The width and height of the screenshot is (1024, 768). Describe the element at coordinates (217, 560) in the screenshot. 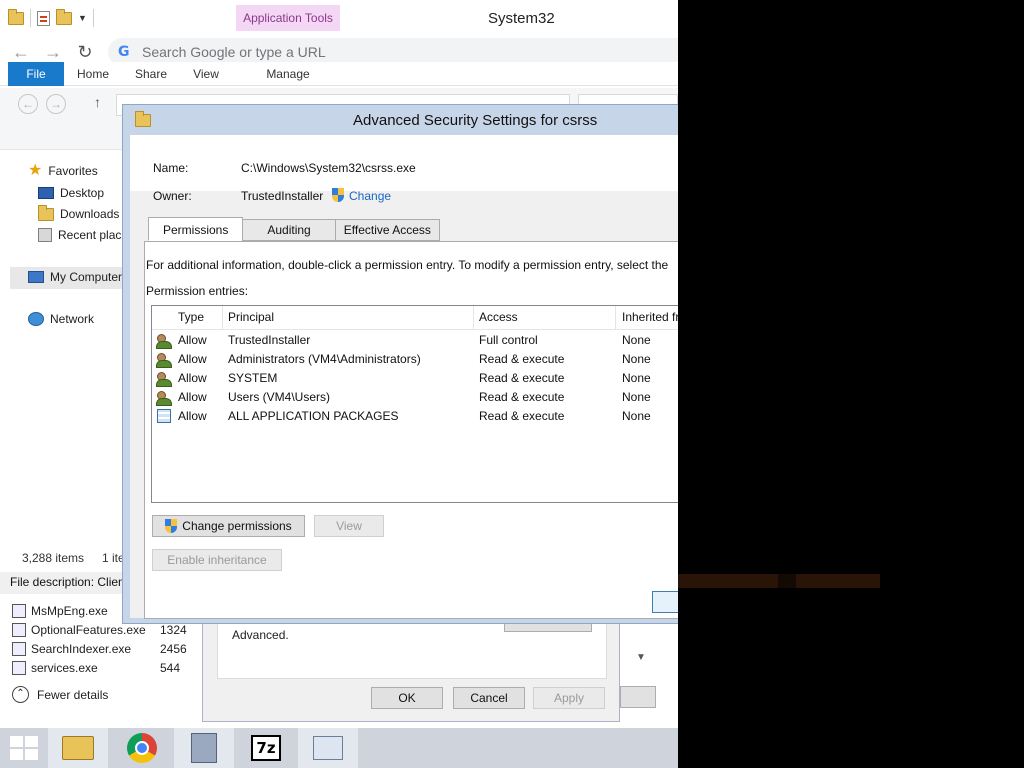

I see `enable-inheritance-button: Enable inheritance` at that location.